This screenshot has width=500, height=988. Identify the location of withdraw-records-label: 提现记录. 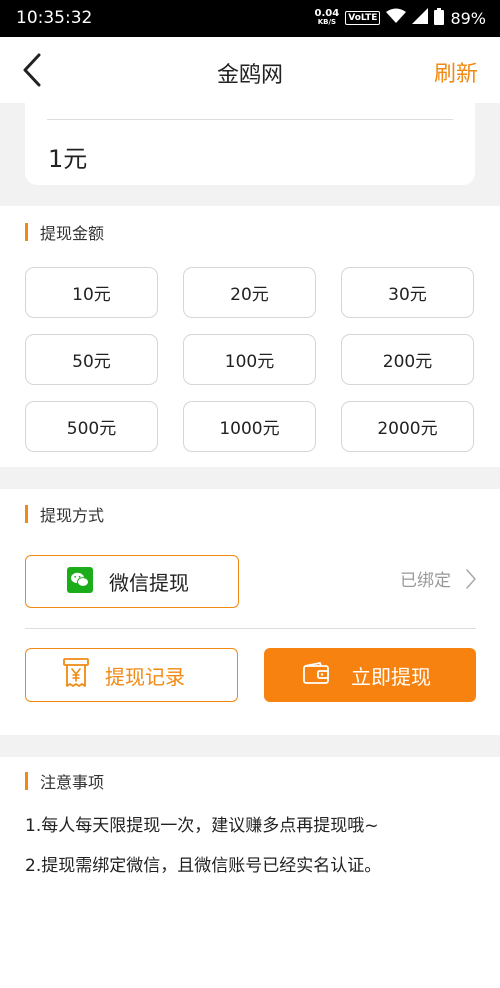
(145, 676).